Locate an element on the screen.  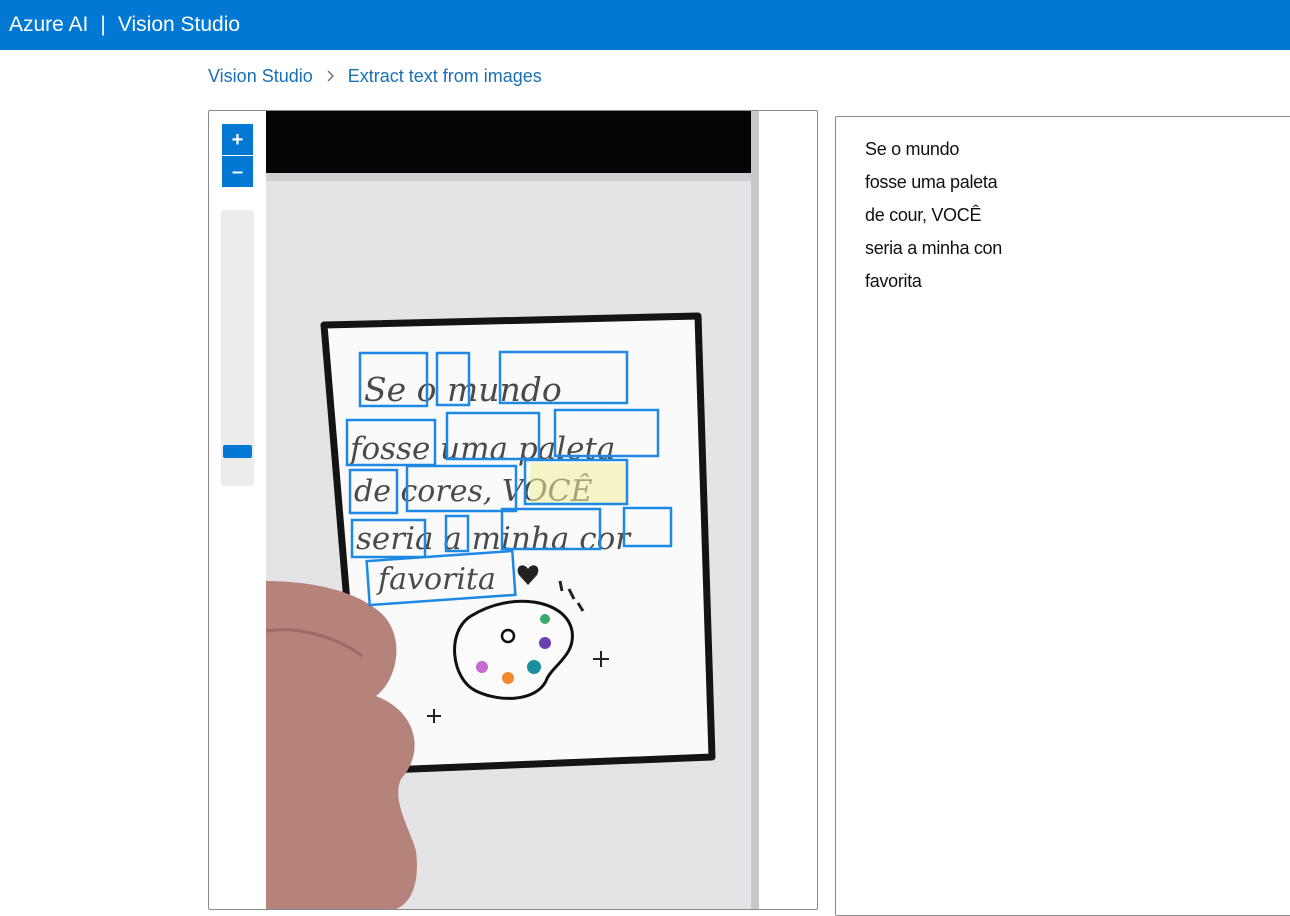
breadcrumb: Vision Studio Extract text from images is located at coordinates (375, 76).